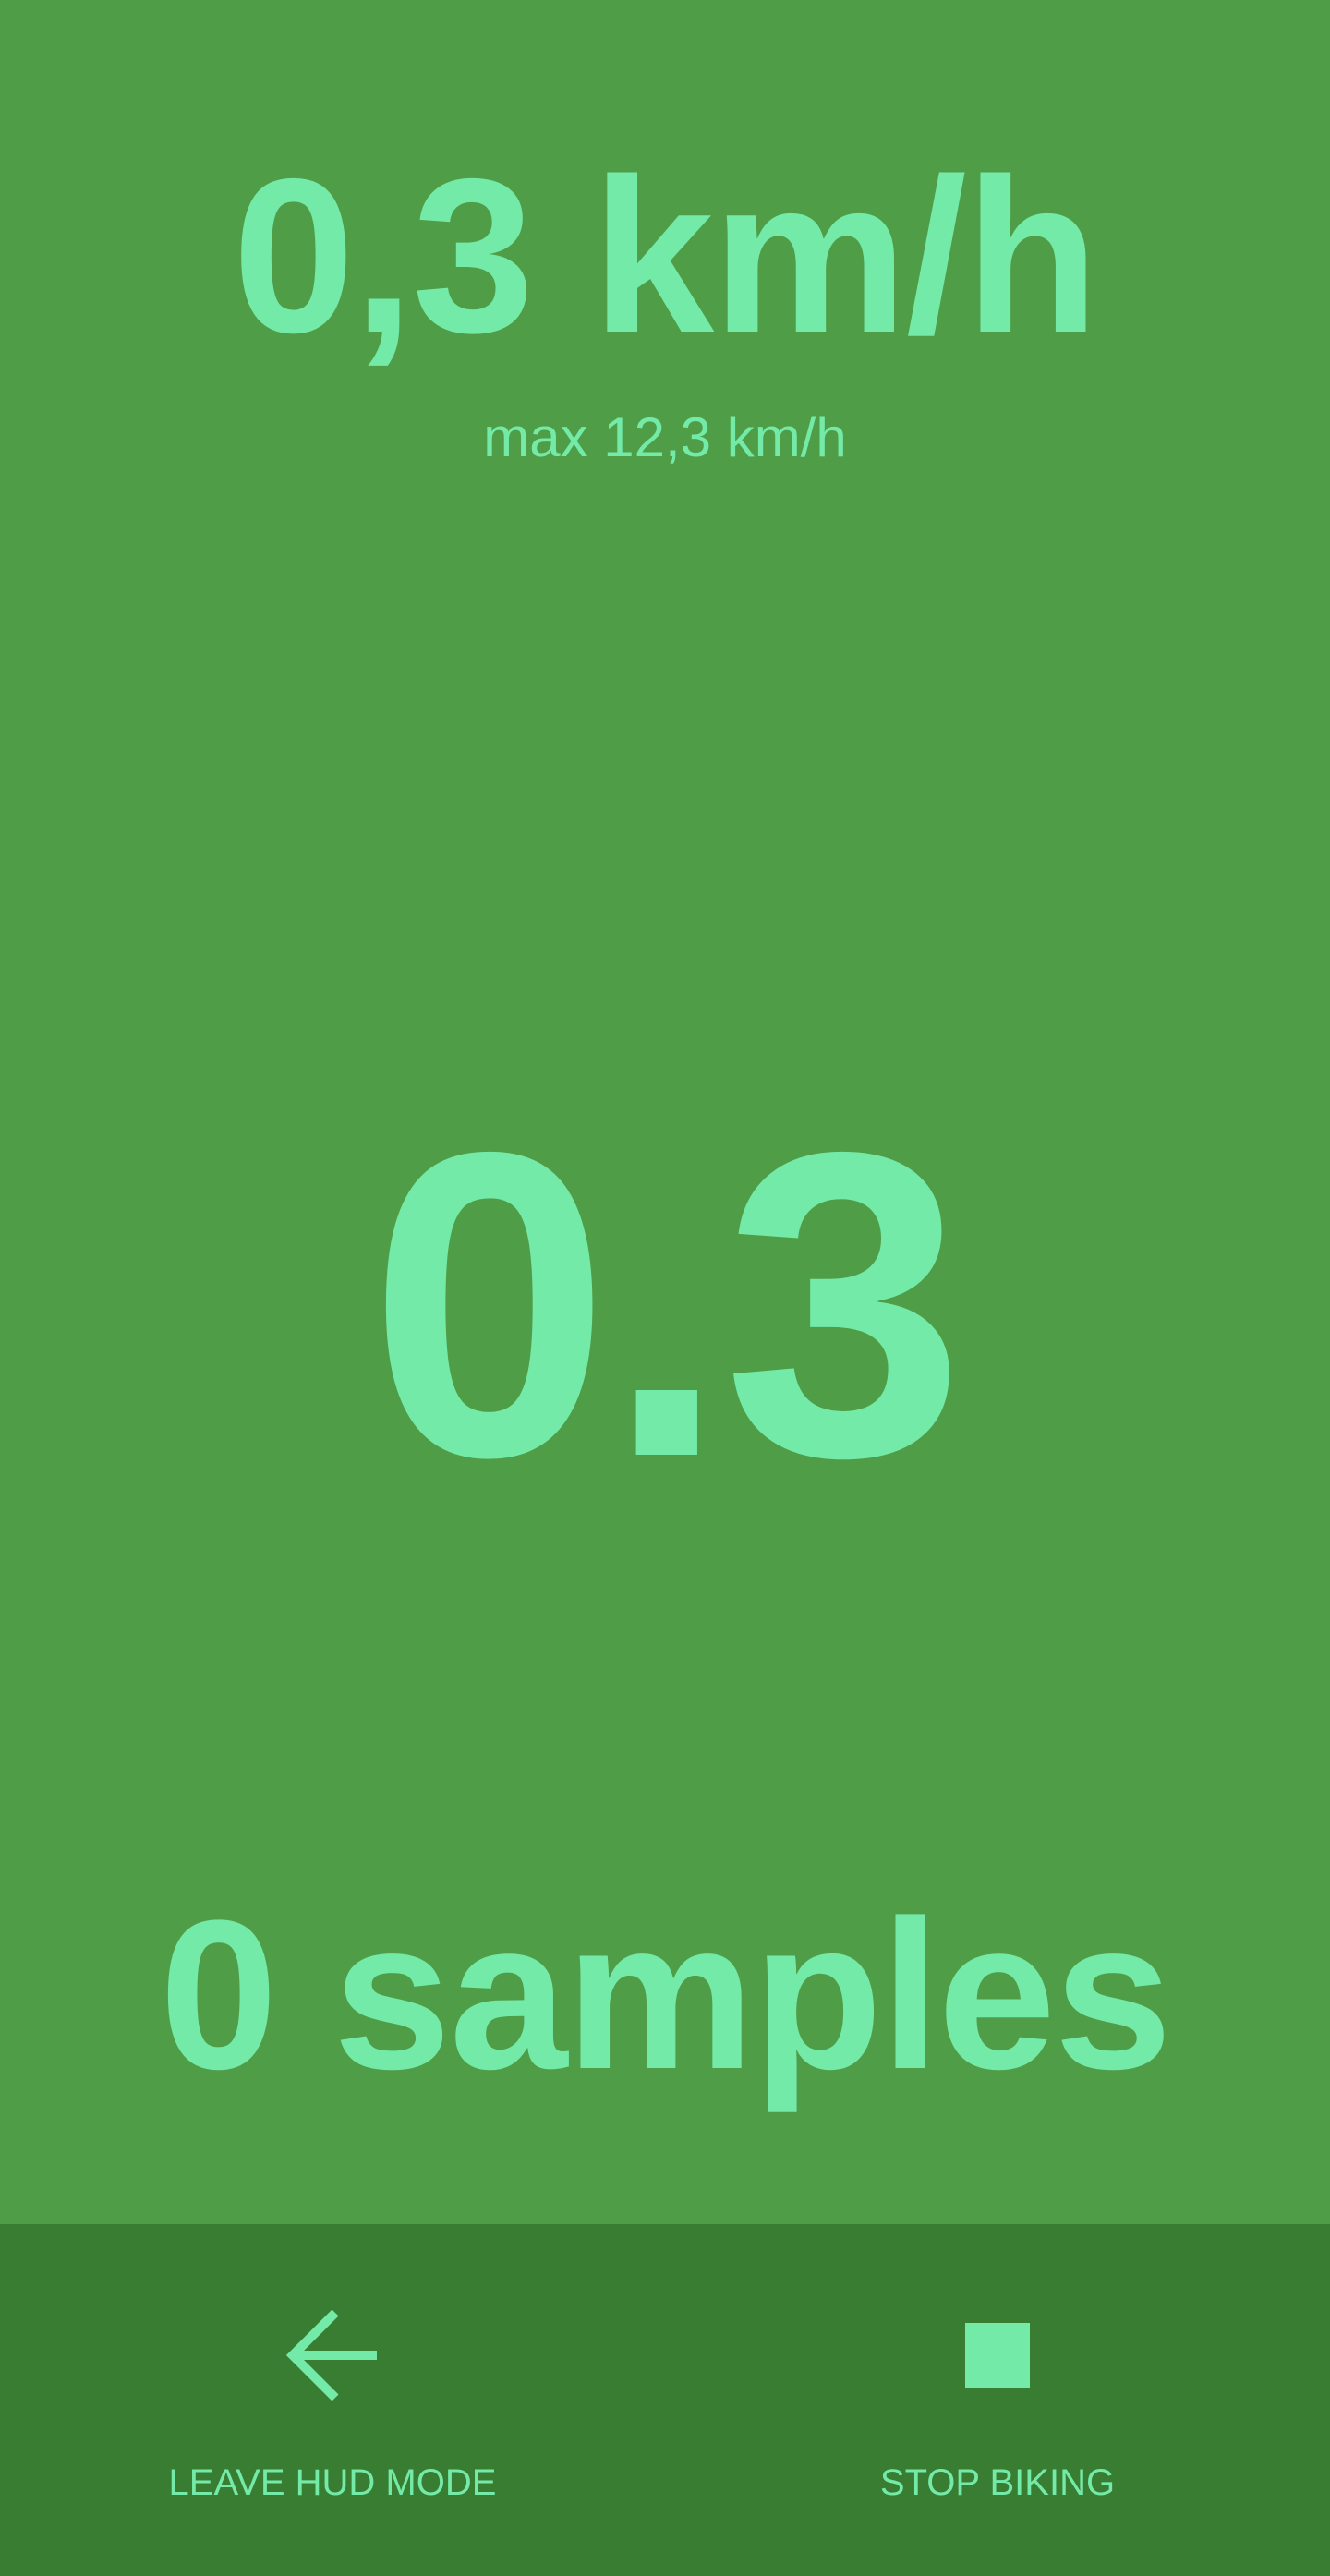  I want to click on stop-biking-button: STOP BIKING, so click(997, 2400).